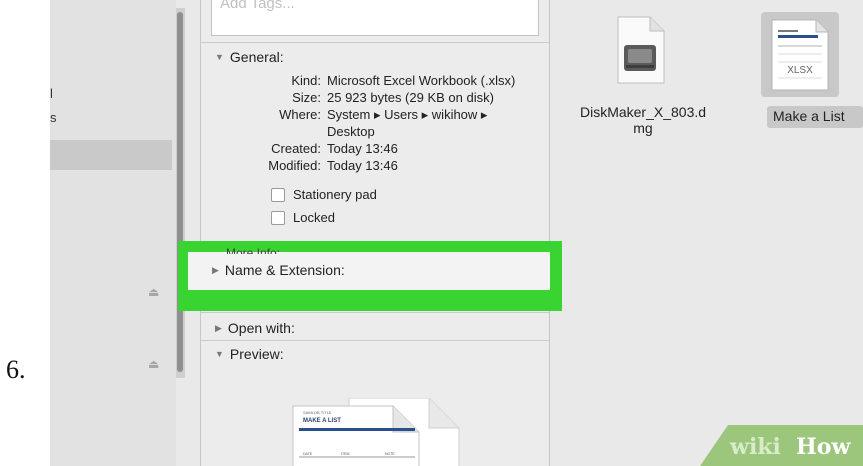  I want to click on disk-image-label-line: mg, so click(643, 128).